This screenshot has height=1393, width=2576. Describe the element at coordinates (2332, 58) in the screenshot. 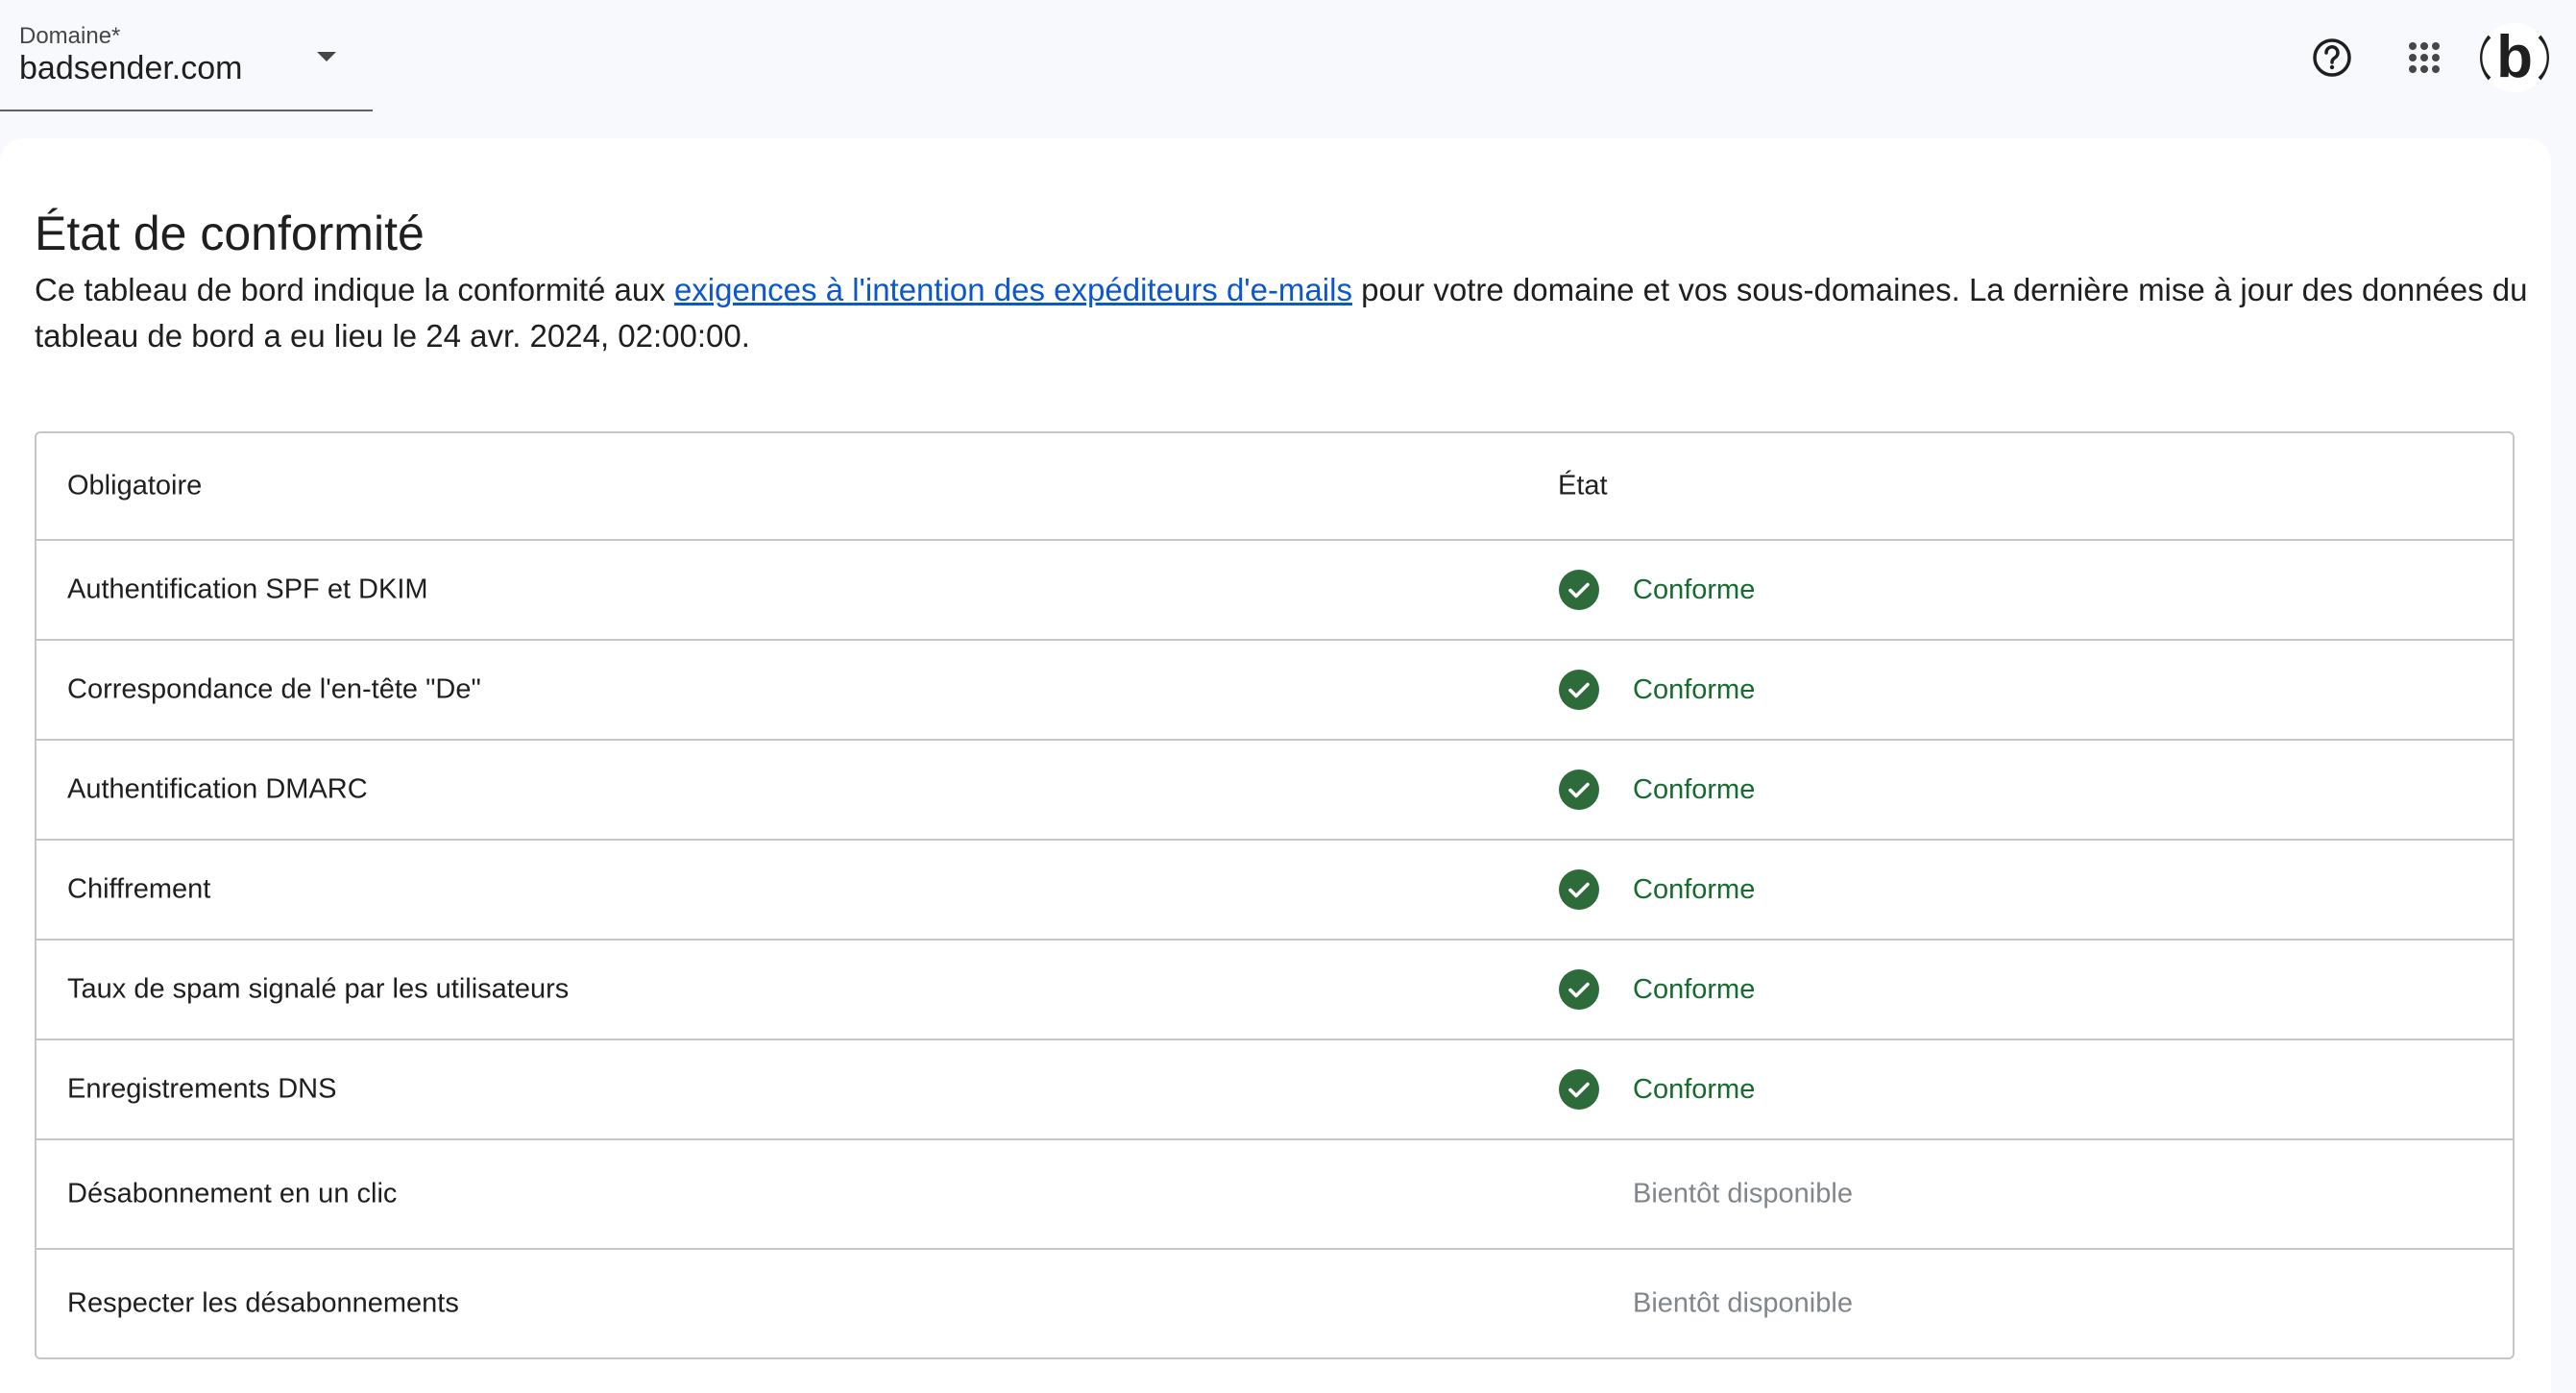

I see `help-icon` at that location.